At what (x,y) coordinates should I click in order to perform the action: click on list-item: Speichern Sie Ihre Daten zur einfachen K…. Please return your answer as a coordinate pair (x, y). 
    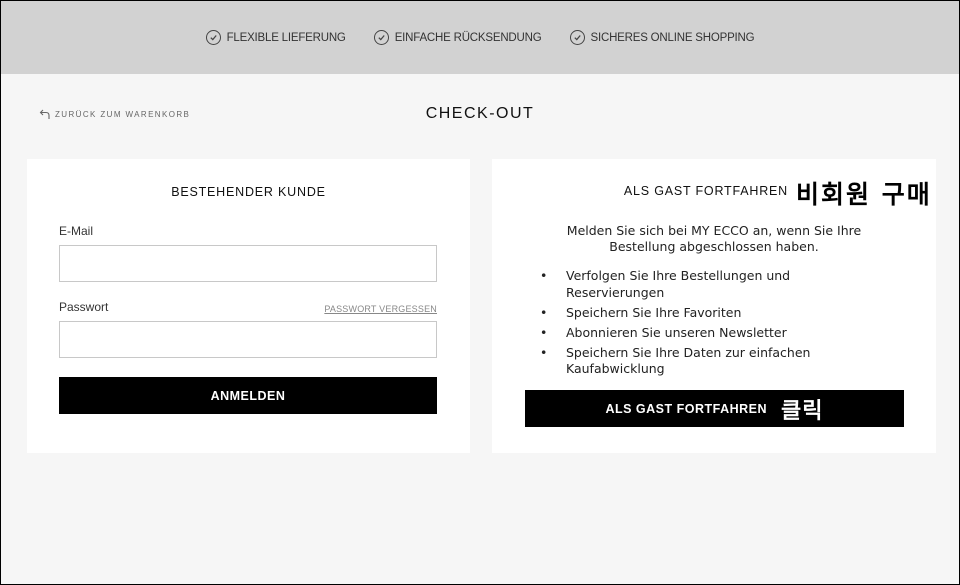
    Looking at the image, I should click on (700, 361).